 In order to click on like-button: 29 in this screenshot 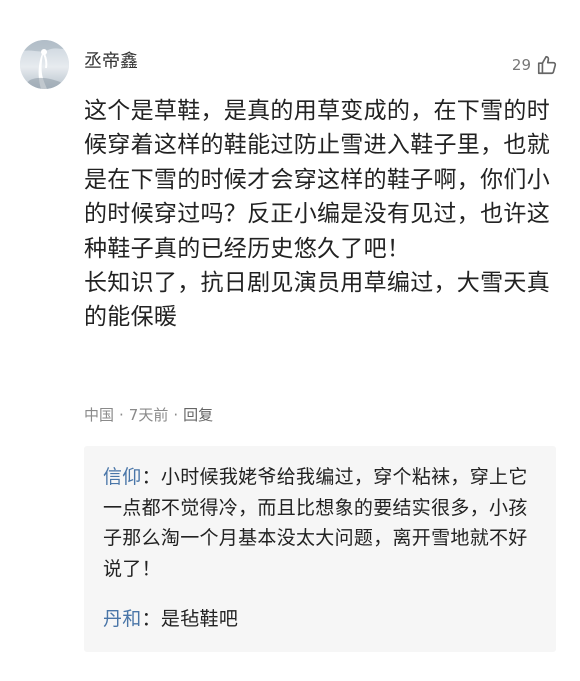, I will do `click(535, 65)`.